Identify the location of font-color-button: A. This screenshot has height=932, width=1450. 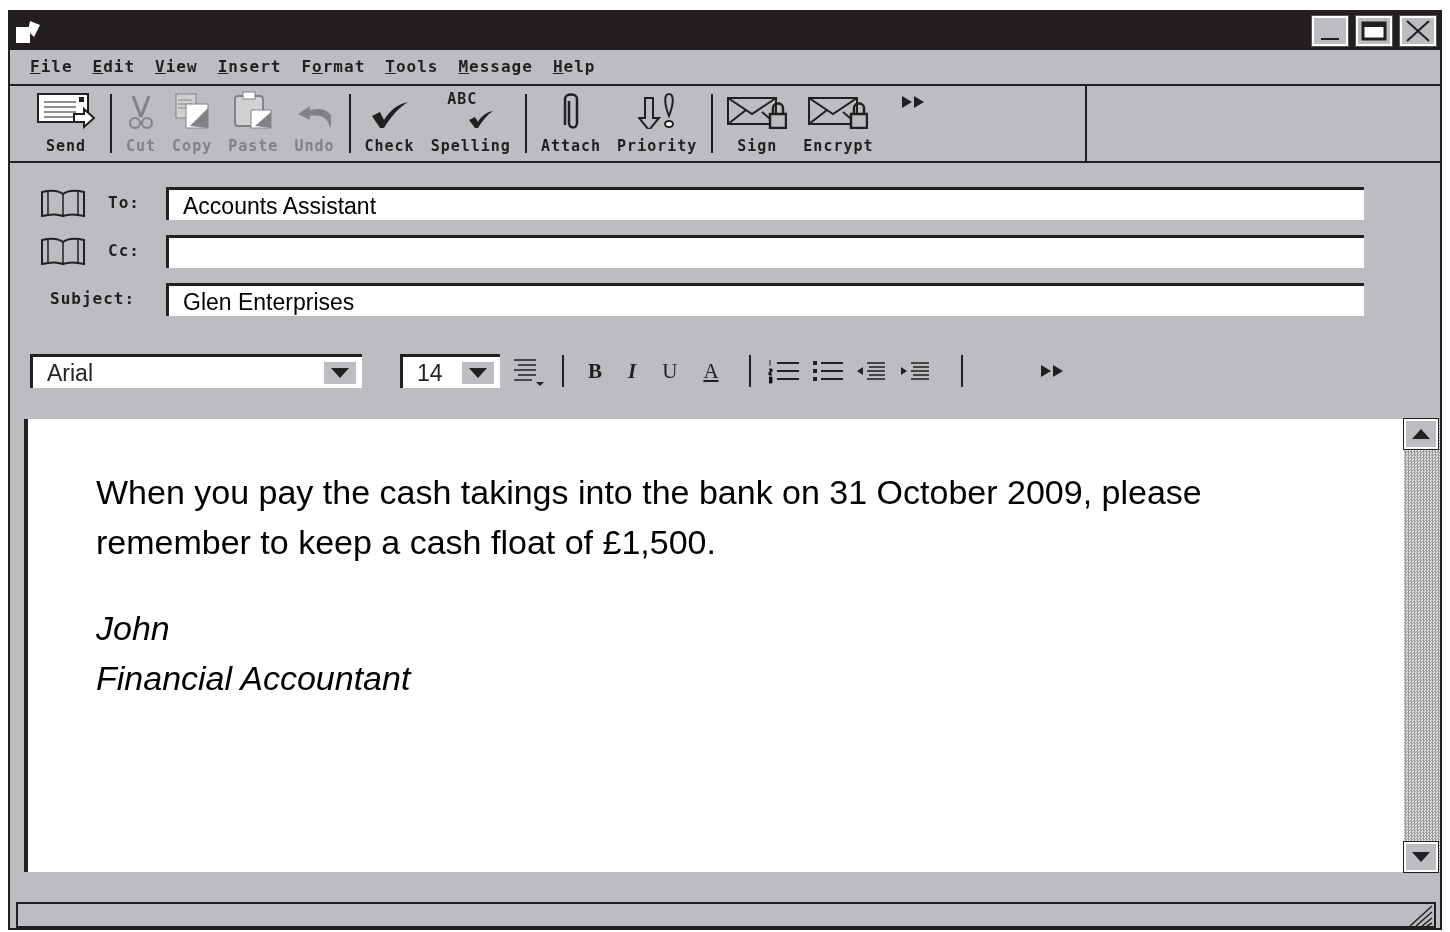
(714, 371).